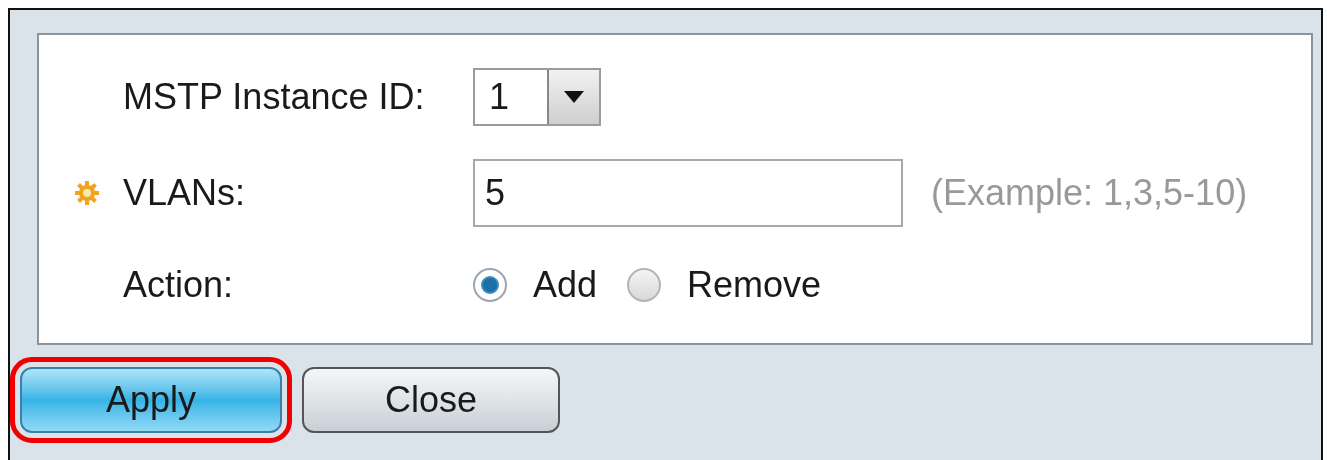 The image size is (1327, 460). What do you see at coordinates (179, 285) in the screenshot?
I see `field-label: Action:` at bounding box center [179, 285].